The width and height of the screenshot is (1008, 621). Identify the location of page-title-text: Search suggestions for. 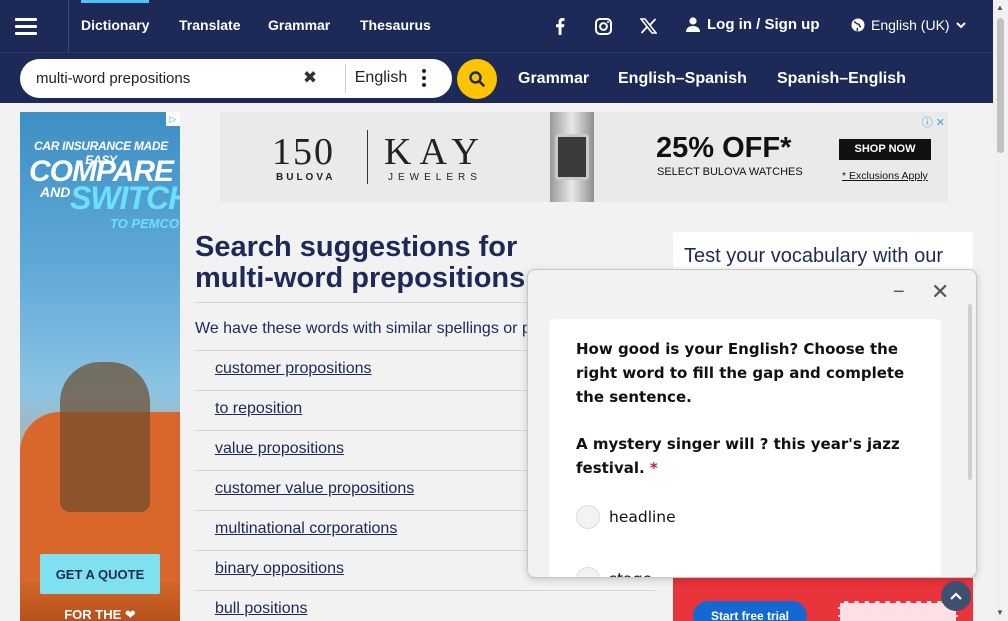
(356, 247).